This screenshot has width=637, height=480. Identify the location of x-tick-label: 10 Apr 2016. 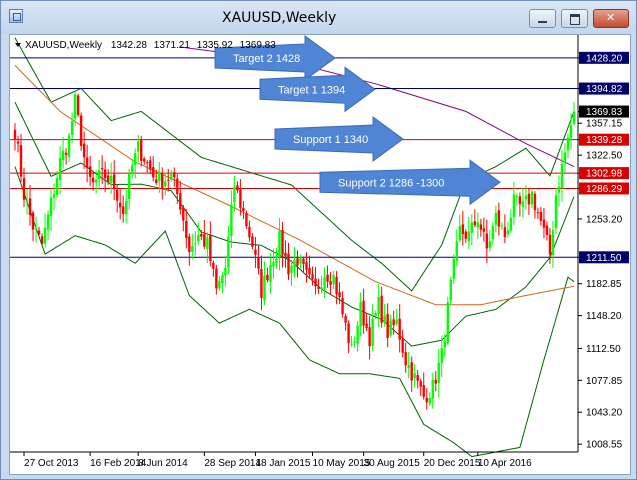
(505, 463).